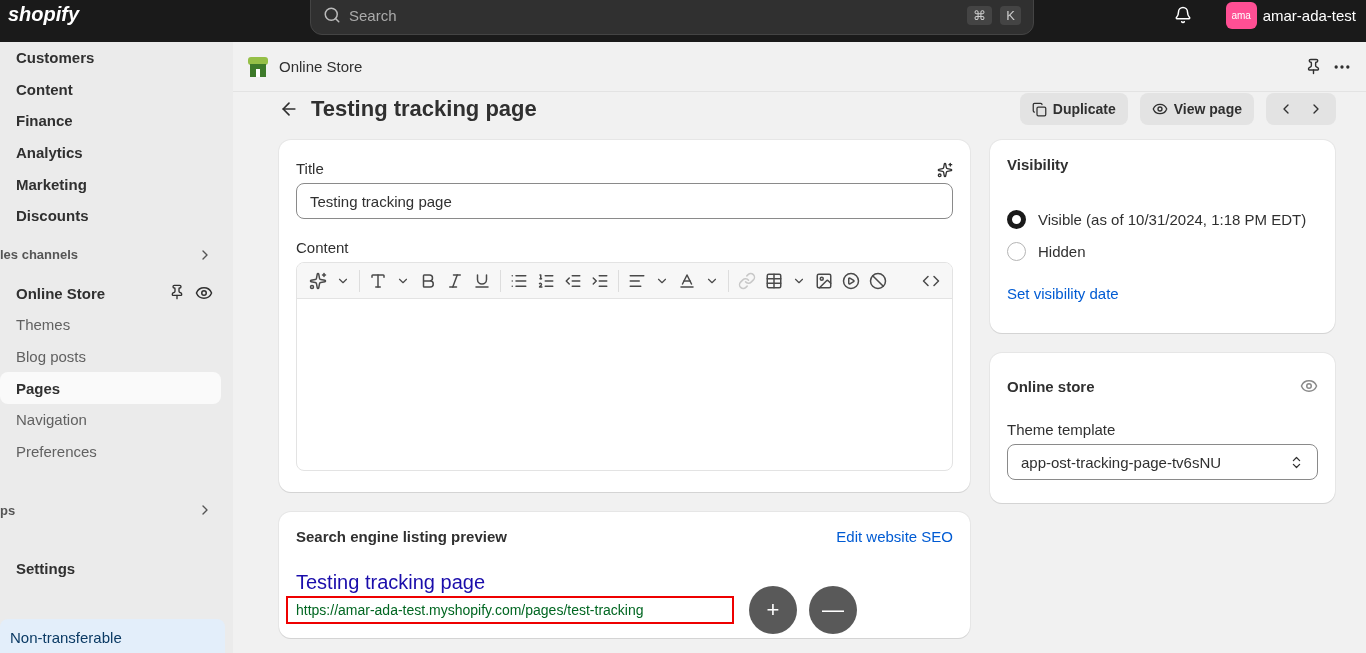 The image size is (1366, 653). Describe the element at coordinates (258, 66) in the screenshot. I see `store-icon` at that location.